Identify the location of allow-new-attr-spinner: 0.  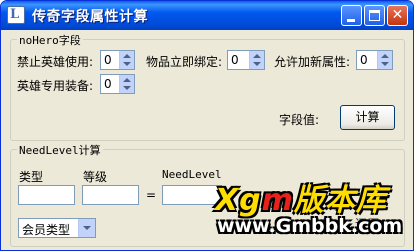
(374, 60).